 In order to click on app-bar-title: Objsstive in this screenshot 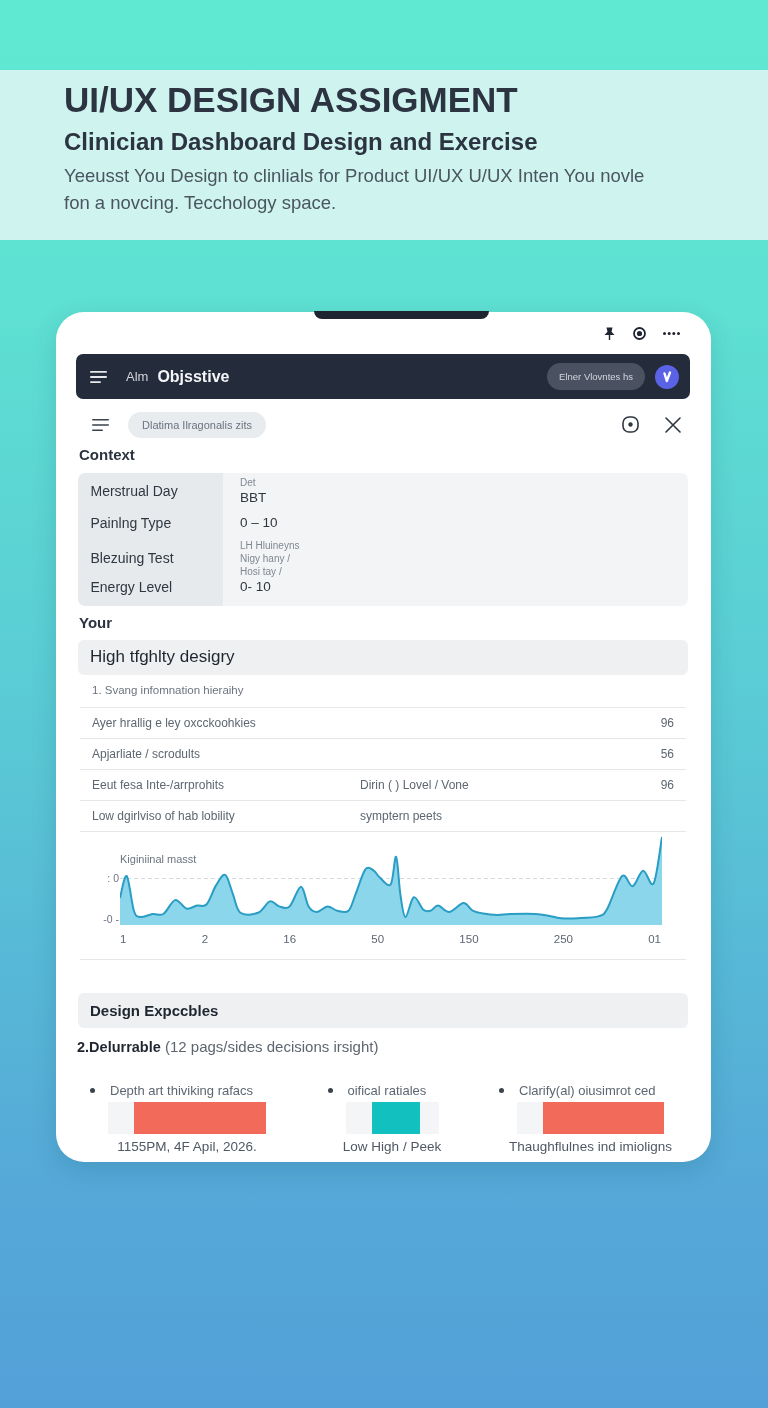, I will do `click(193, 376)`.